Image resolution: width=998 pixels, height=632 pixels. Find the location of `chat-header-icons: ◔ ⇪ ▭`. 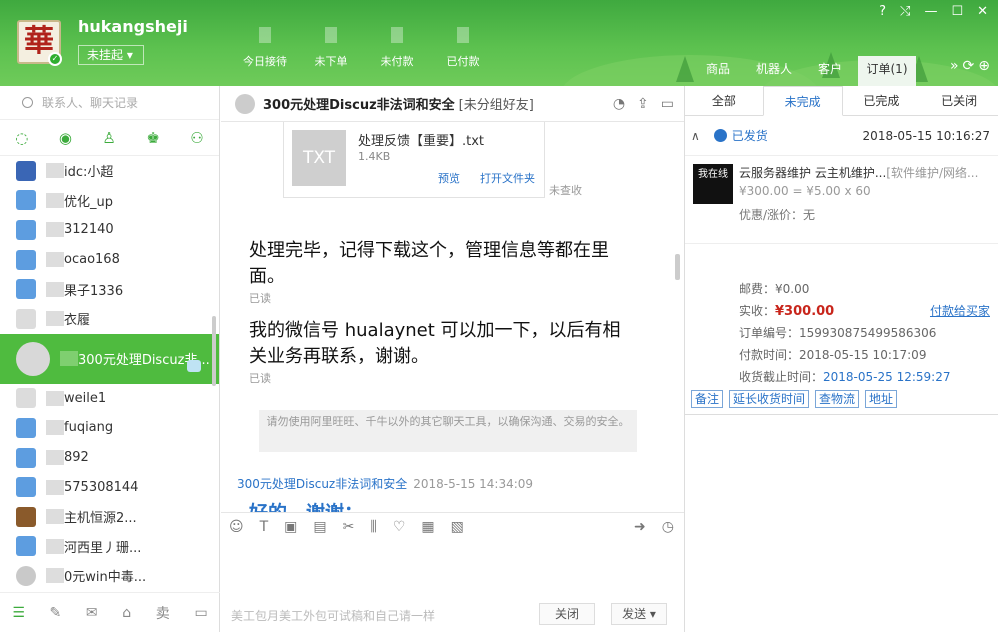

chat-header-icons: ◔ ⇪ ▭ is located at coordinates (648, 104).